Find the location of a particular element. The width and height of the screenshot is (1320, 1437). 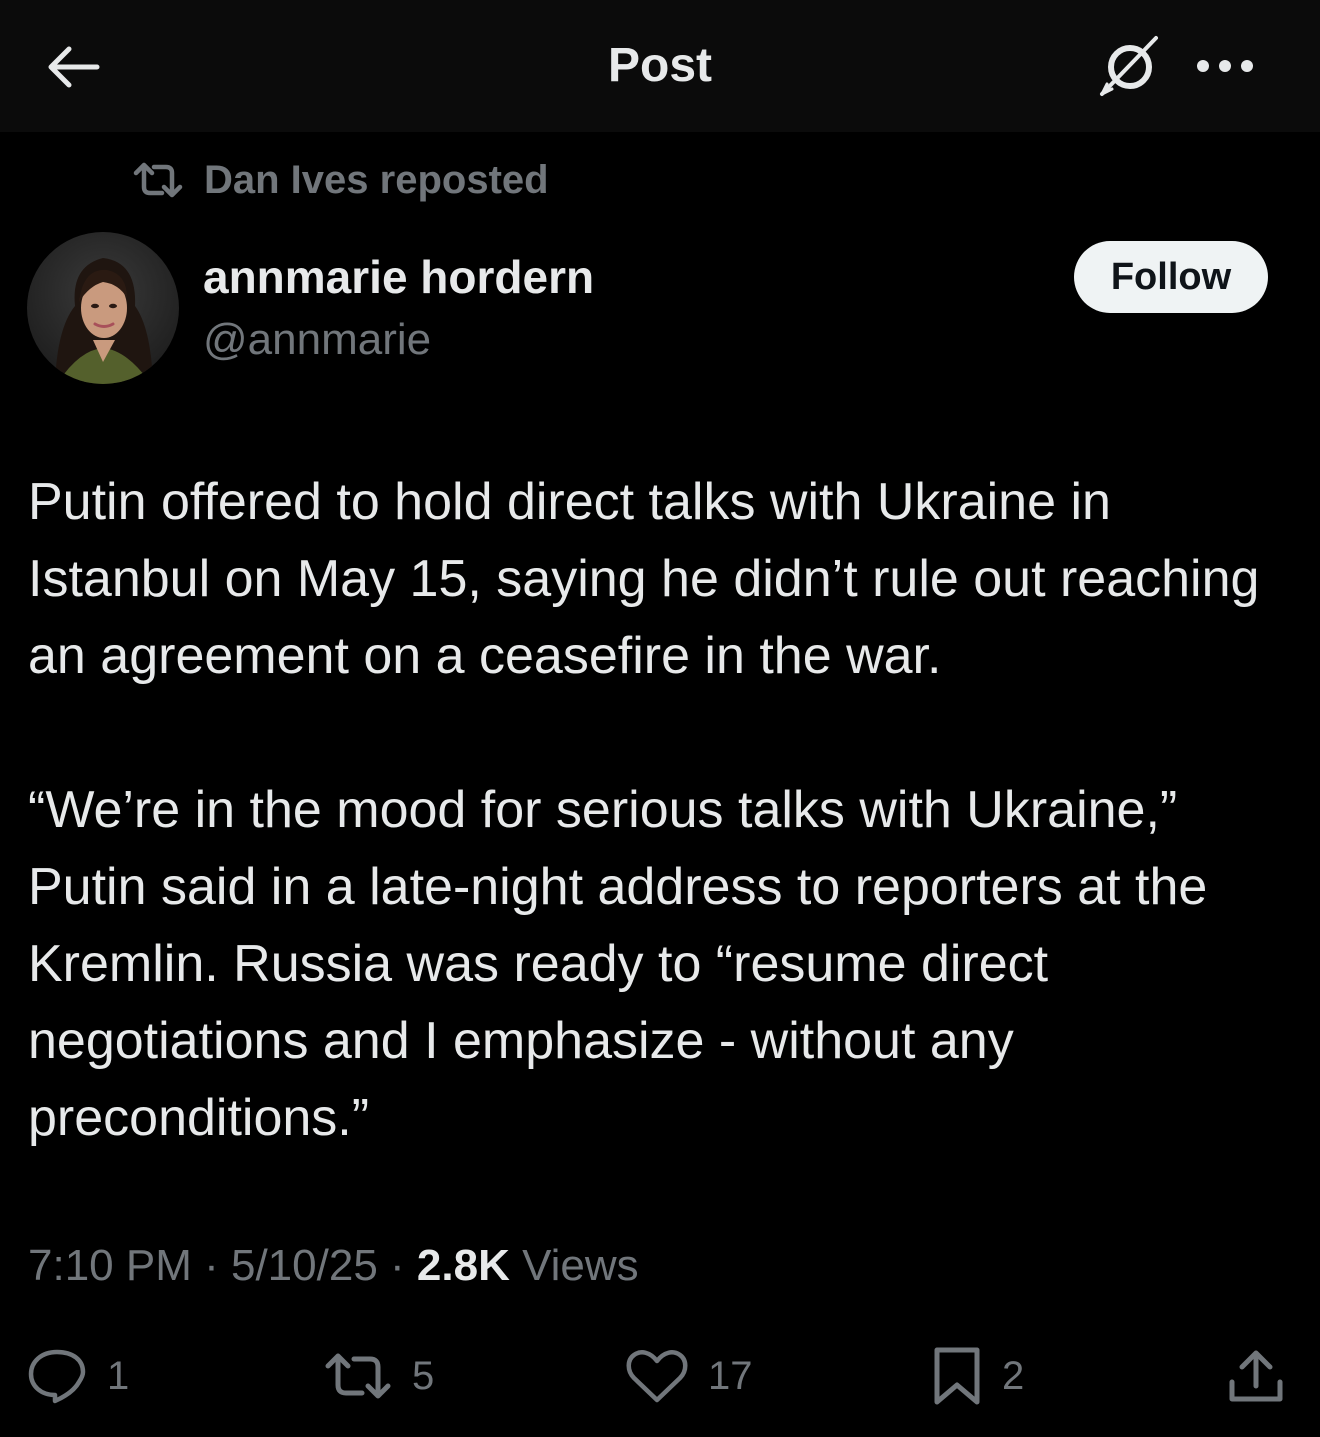

post-meta: 7:10 PM · 5/10/25 · 2.8K Views is located at coordinates (333, 1266).